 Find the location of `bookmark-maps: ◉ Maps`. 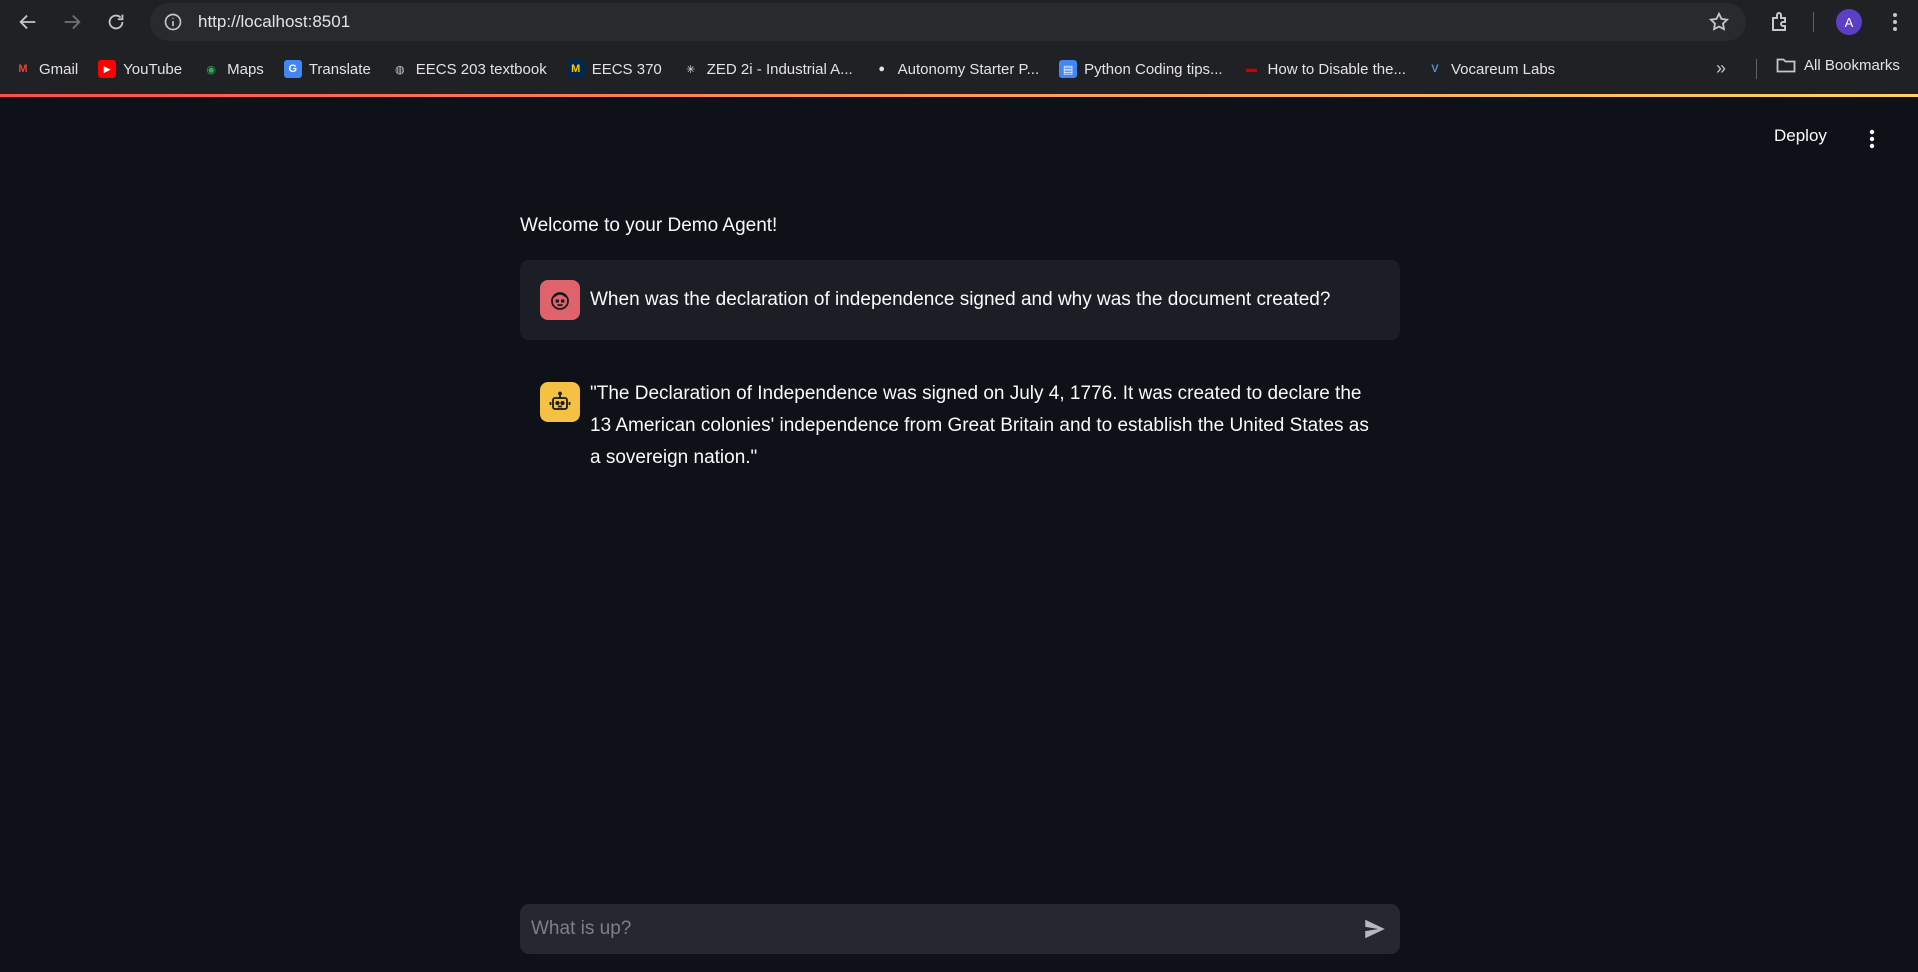

bookmark-maps: ◉ Maps is located at coordinates (233, 69).